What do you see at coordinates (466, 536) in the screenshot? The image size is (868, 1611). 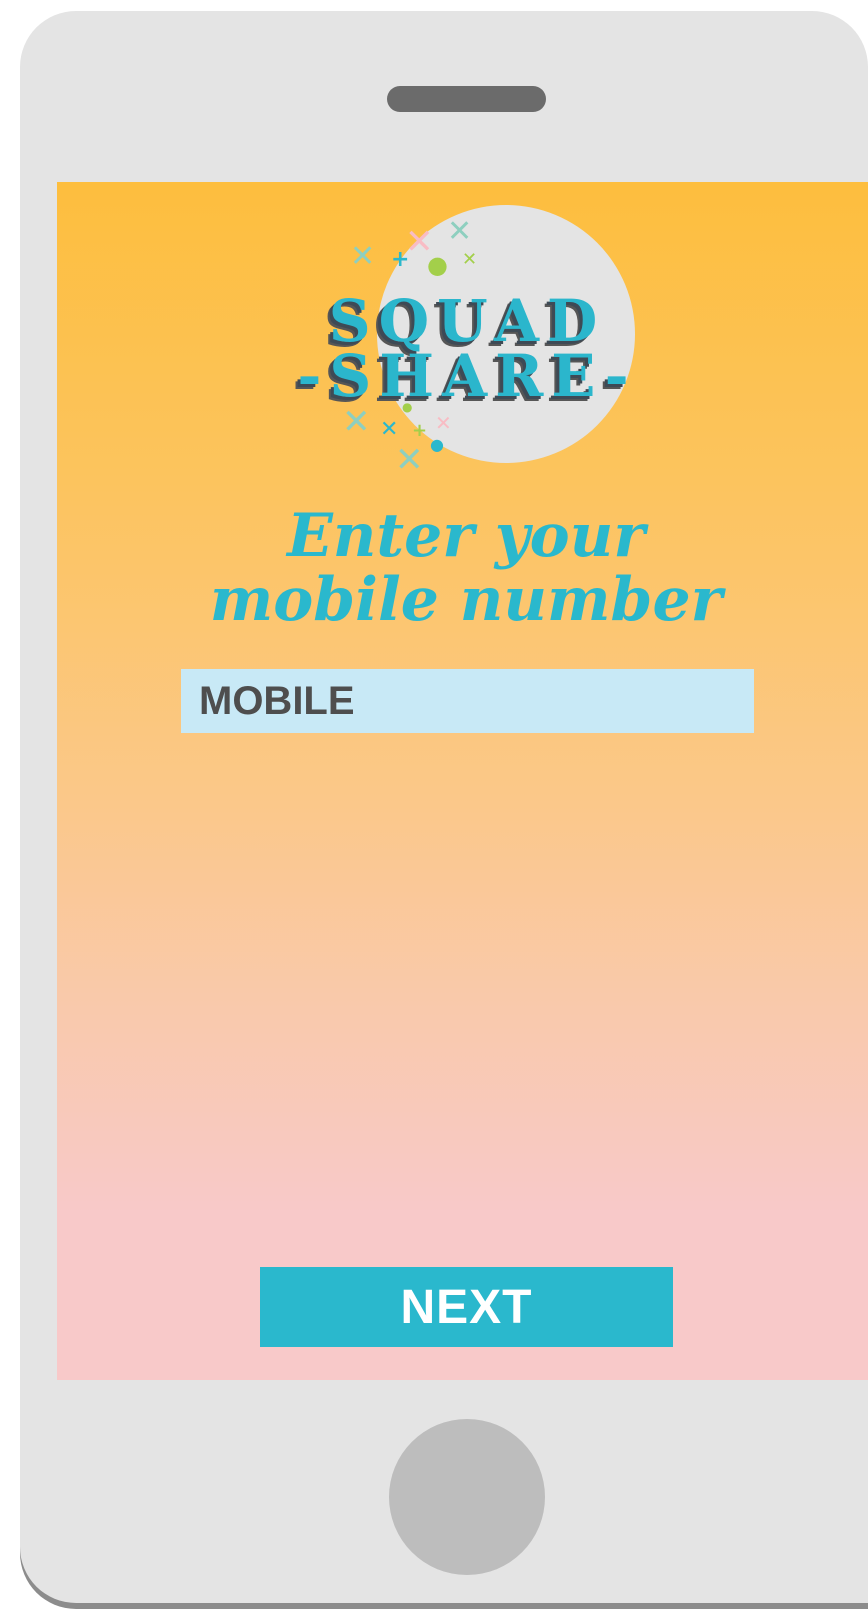 I see `title-line-1: Enter your` at bounding box center [466, 536].